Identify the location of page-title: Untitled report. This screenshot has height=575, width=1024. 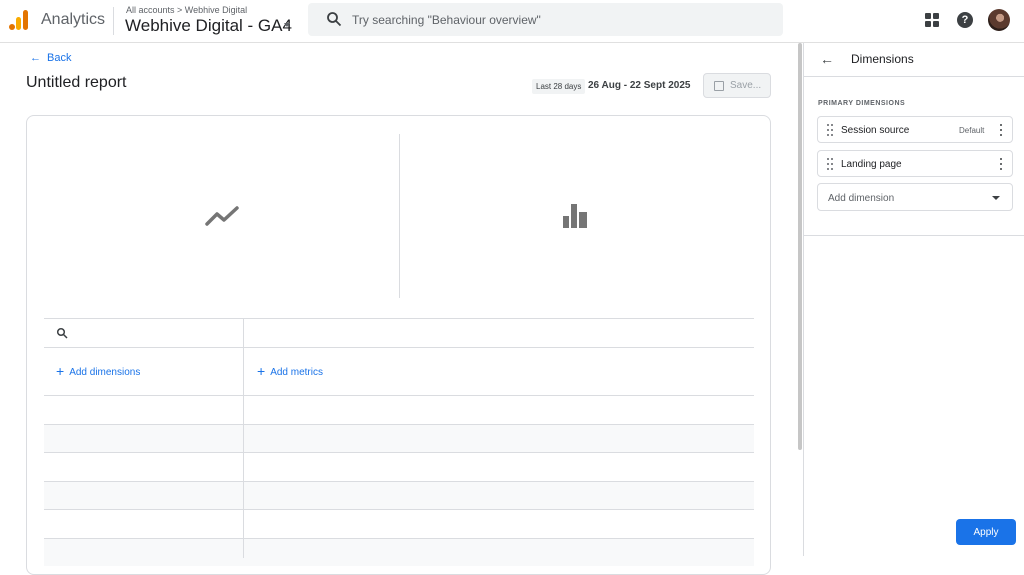
(76, 83).